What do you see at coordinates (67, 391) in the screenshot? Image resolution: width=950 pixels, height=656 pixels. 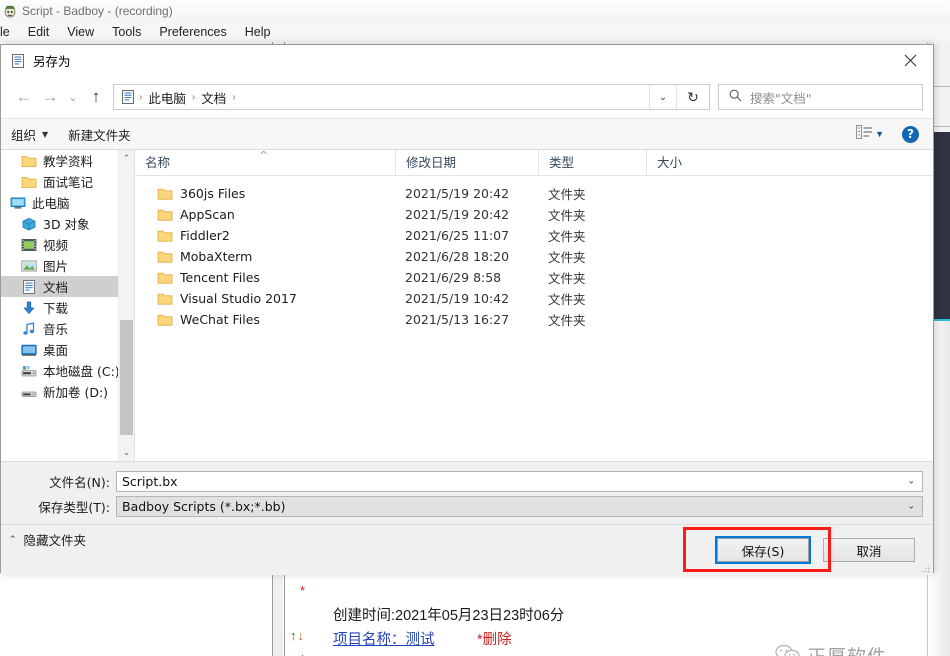 I see `sidebar-item-new-volume-d: 新加卷 (D:)` at bounding box center [67, 391].